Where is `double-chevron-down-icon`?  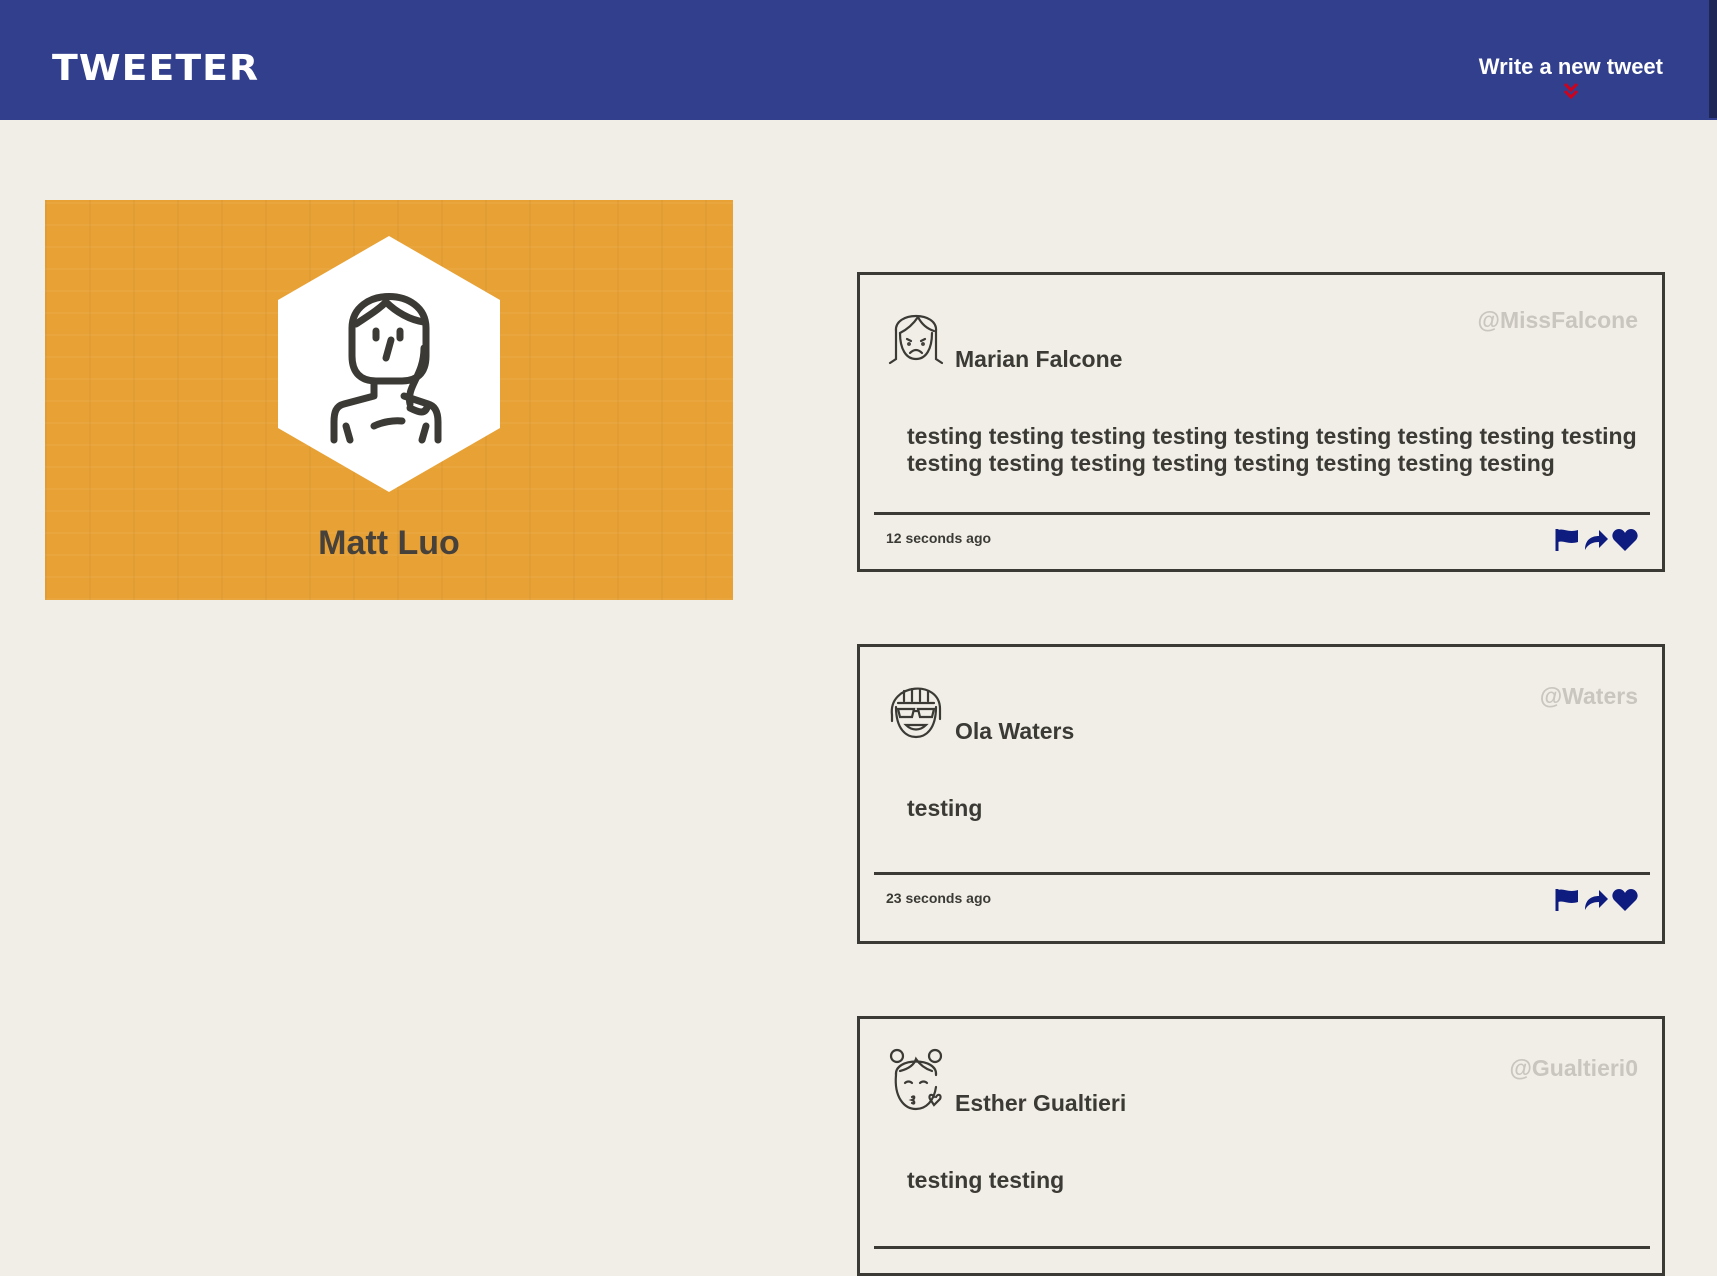
double-chevron-down-icon is located at coordinates (1571, 91).